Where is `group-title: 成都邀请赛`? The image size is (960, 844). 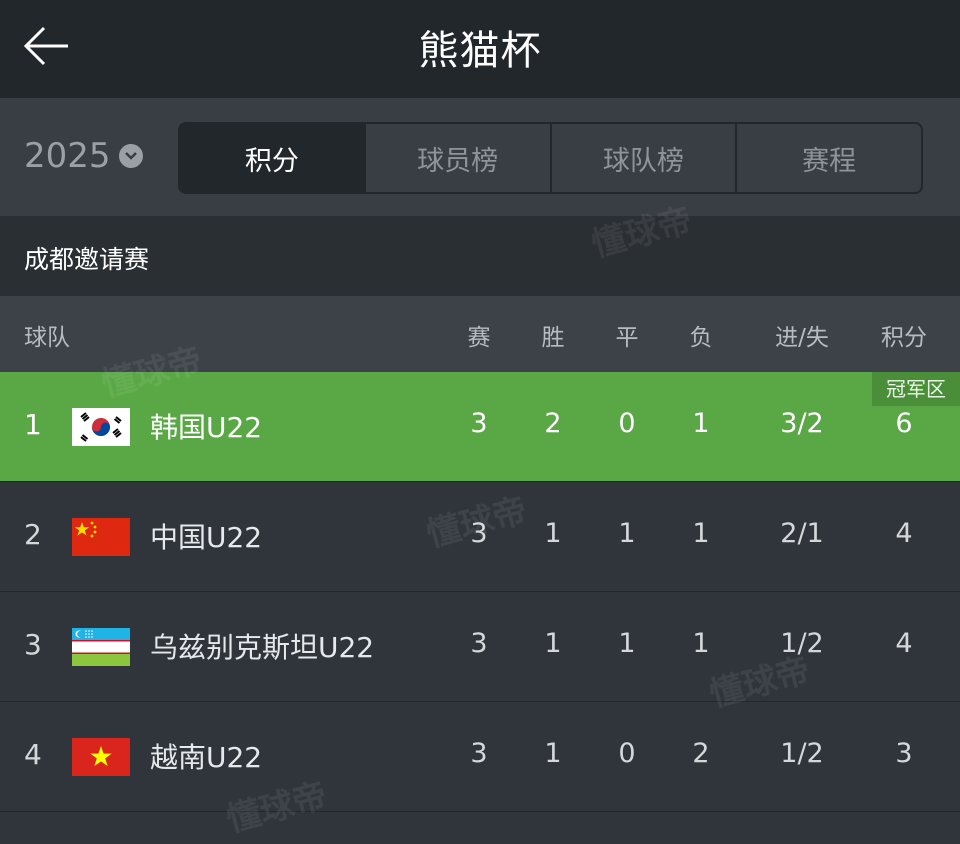 group-title: 成都邀请赛 is located at coordinates (87, 259).